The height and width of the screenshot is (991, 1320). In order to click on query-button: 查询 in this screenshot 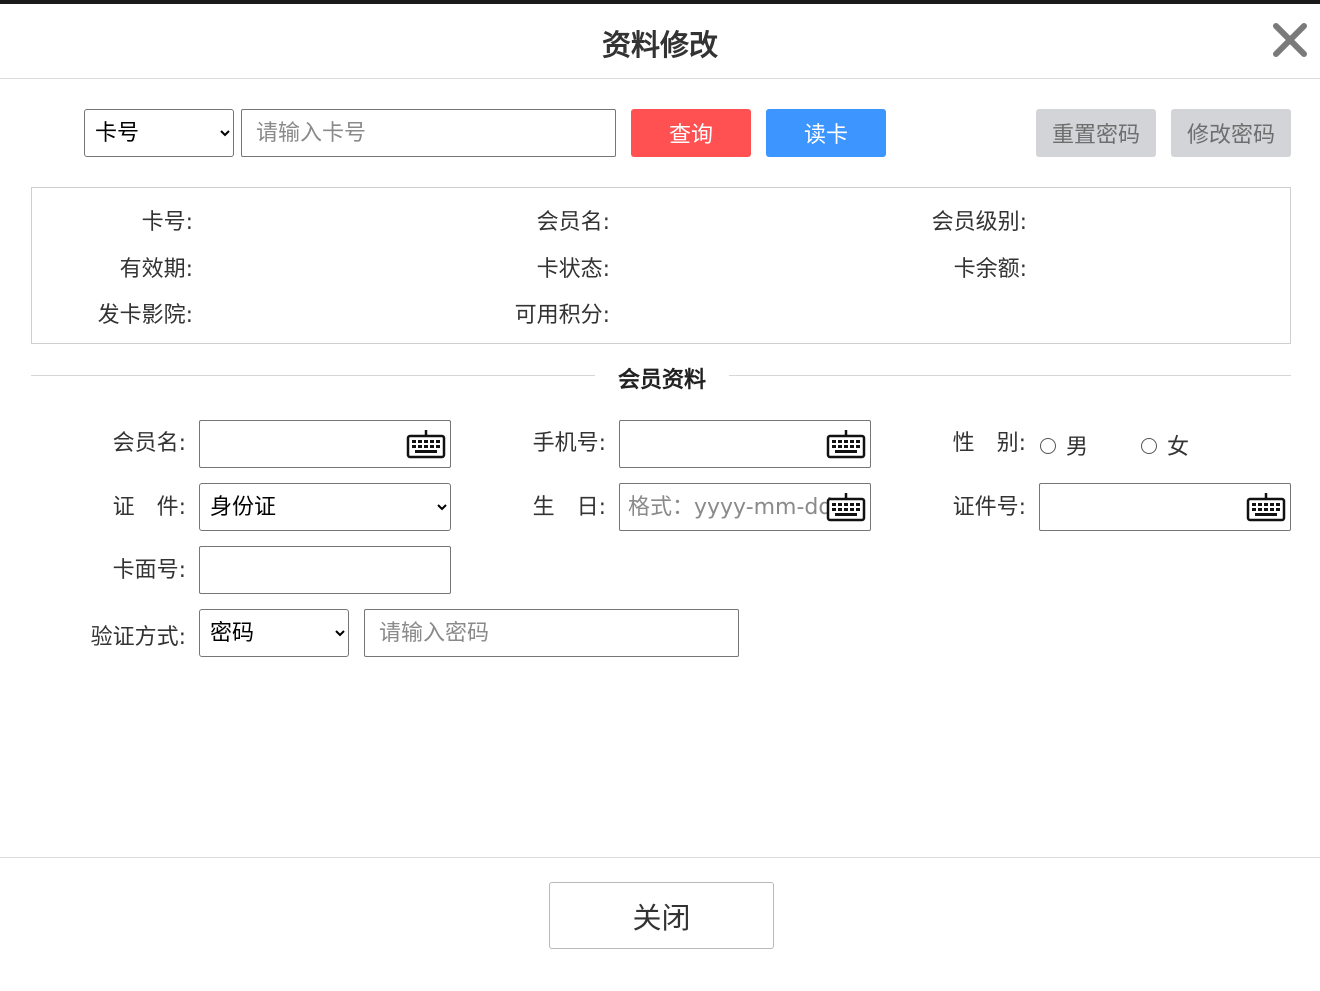, I will do `click(691, 133)`.